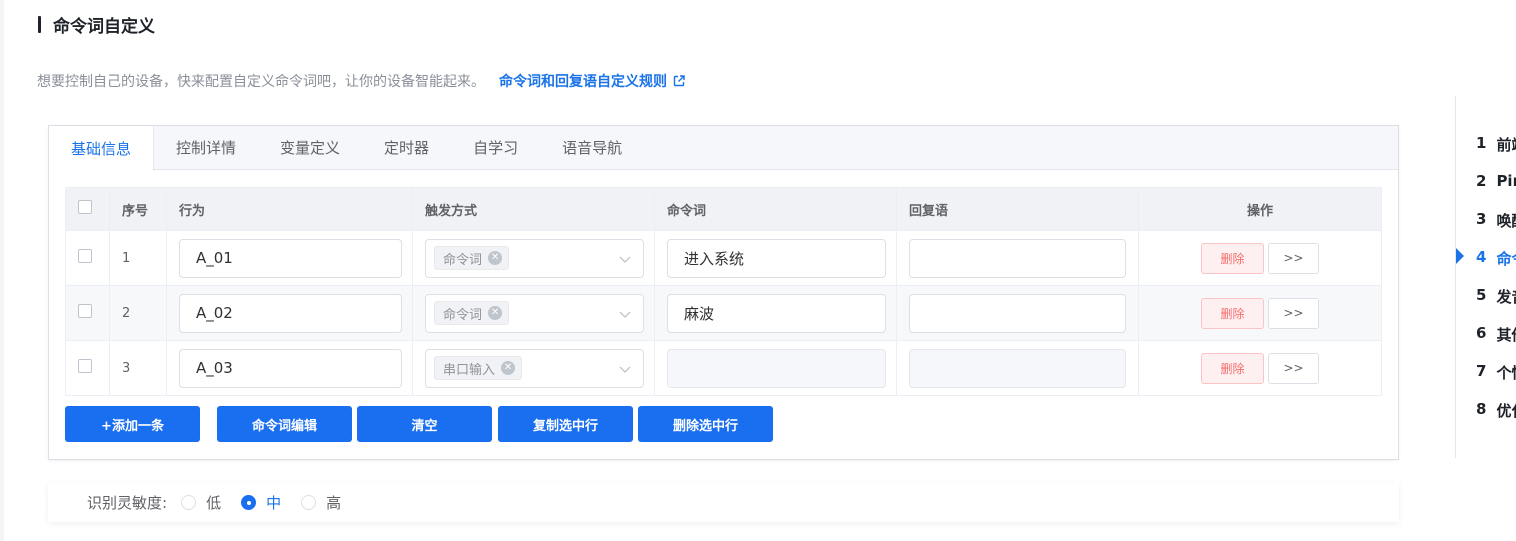 The width and height of the screenshot is (1516, 541). Describe the element at coordinates (1017, 209) in the screenshot. I see `header-reply: 回复语` at that location.